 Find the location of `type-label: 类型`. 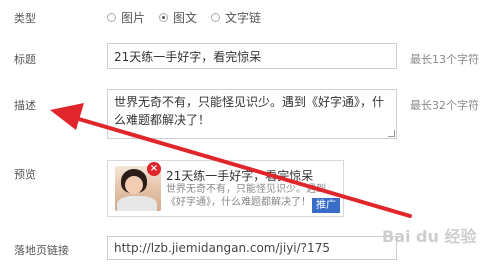

type-label: 类型 is located at coordinates (25, 18).